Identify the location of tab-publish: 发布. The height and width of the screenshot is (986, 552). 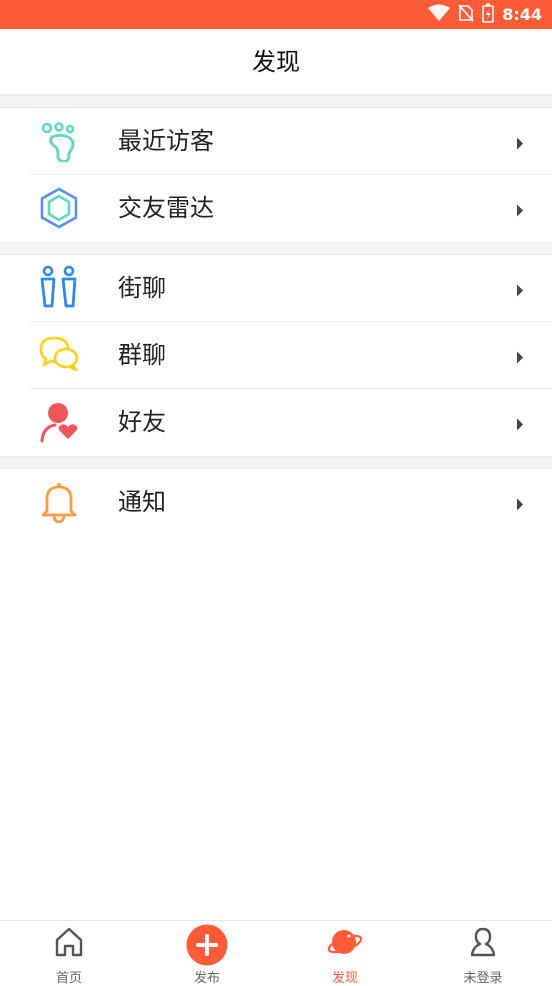
(207, 953).